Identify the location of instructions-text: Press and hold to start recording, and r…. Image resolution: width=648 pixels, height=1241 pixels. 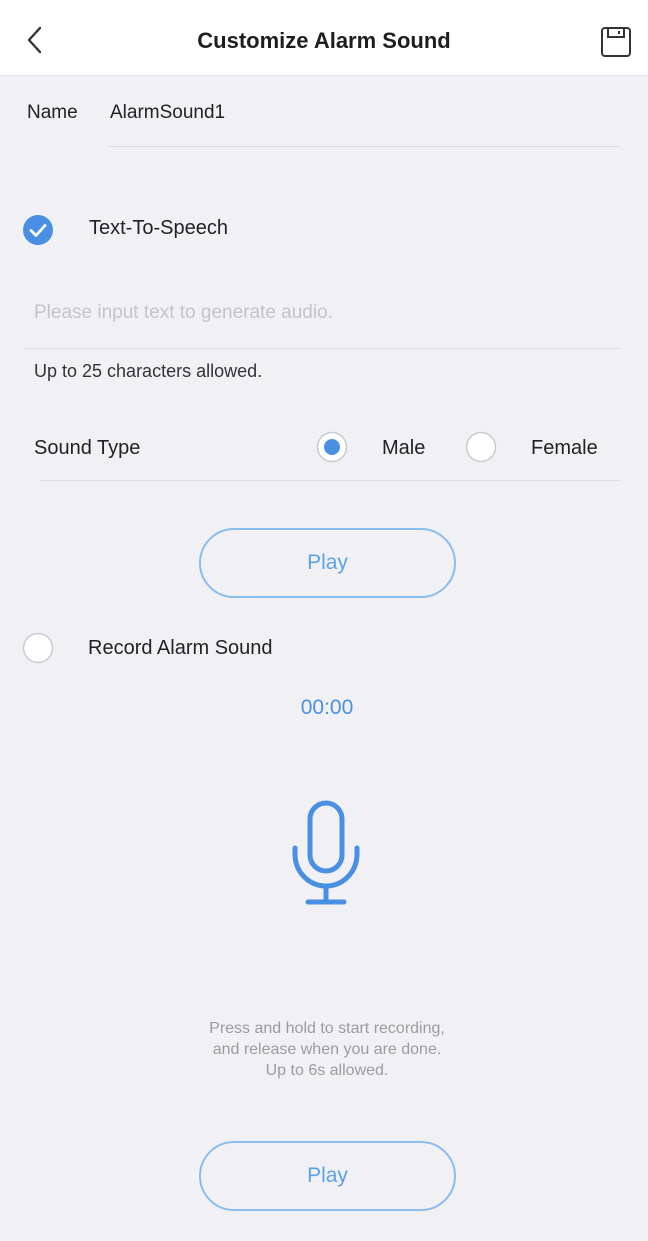
(327, 1039).